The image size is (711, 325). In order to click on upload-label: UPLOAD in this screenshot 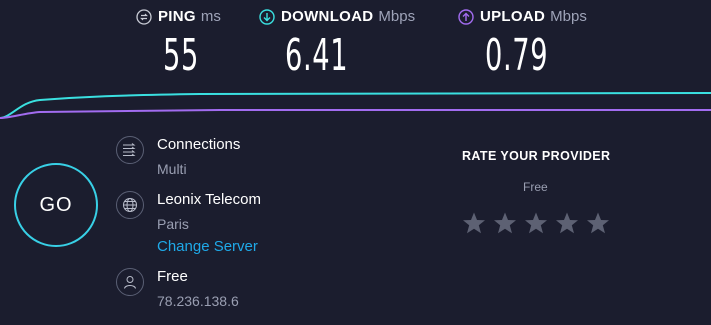, I will do `click(513, 16)`.